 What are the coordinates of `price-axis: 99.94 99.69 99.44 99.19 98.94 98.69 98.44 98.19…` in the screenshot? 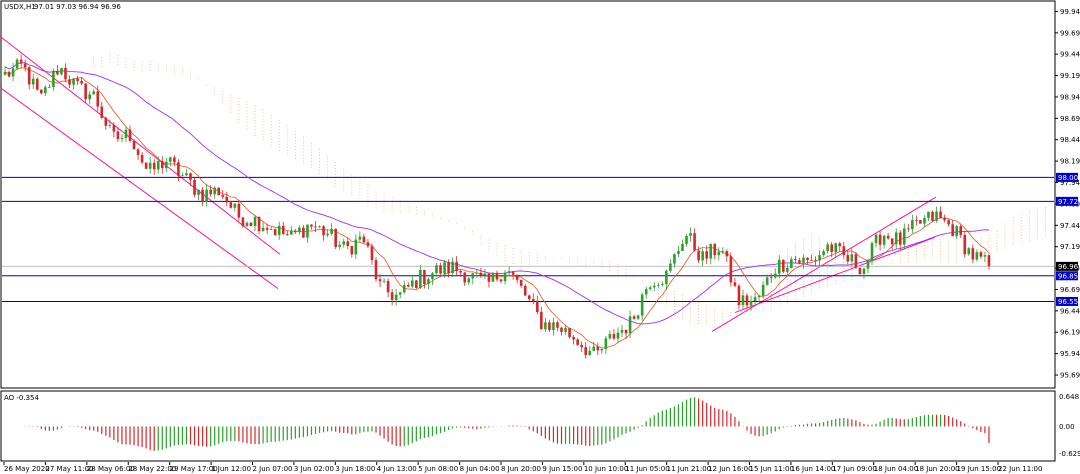 It's located at (1067, 194).